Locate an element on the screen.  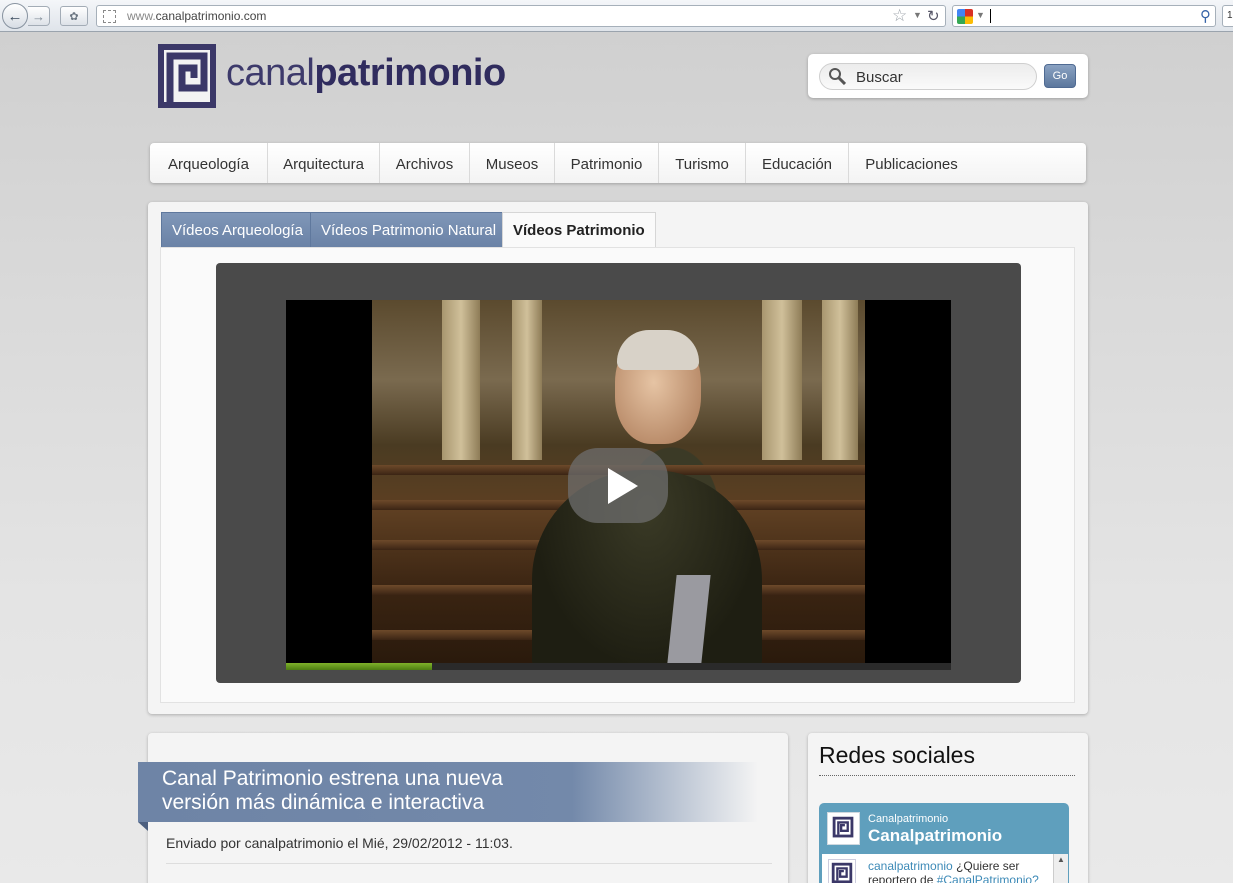
text-caret is located at coordinates (990, 16).